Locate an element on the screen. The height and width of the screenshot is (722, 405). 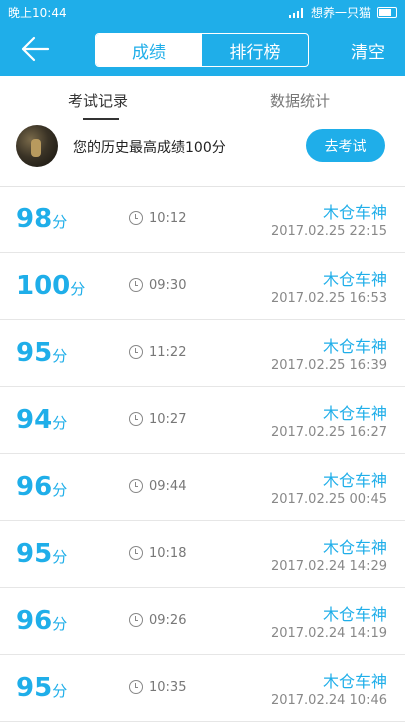
record-date: 2017.02.25 00:45 is located at coordinates (328, 499).